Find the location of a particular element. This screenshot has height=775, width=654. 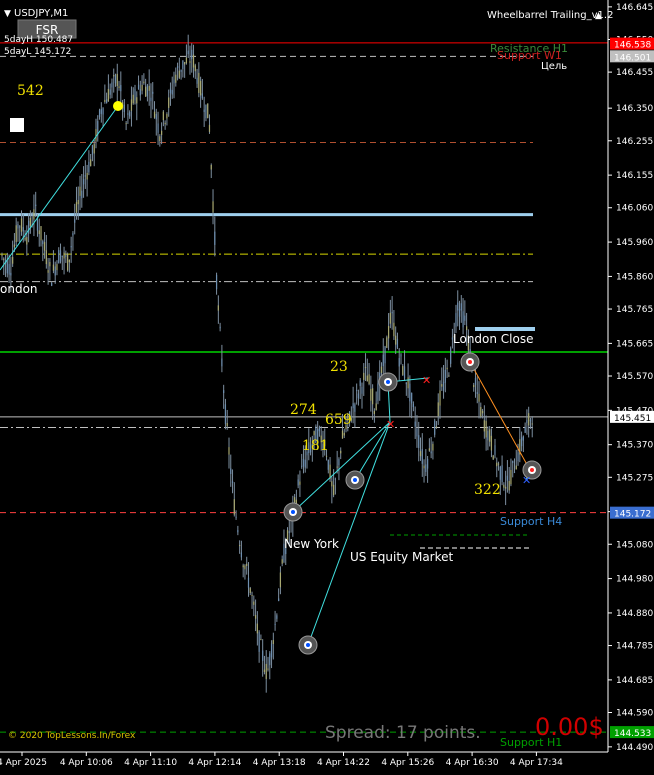

indicator-arrow: ▲ is located at coordinates (598, 16).